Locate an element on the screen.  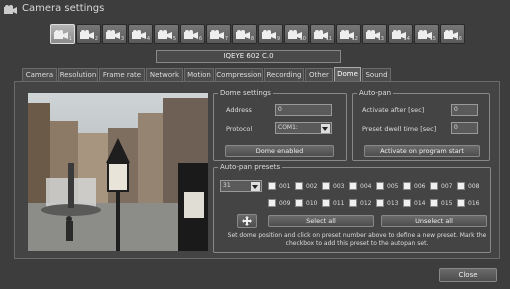
dome-enabled-button: Dome enabled is located at coordinates (279, 151).